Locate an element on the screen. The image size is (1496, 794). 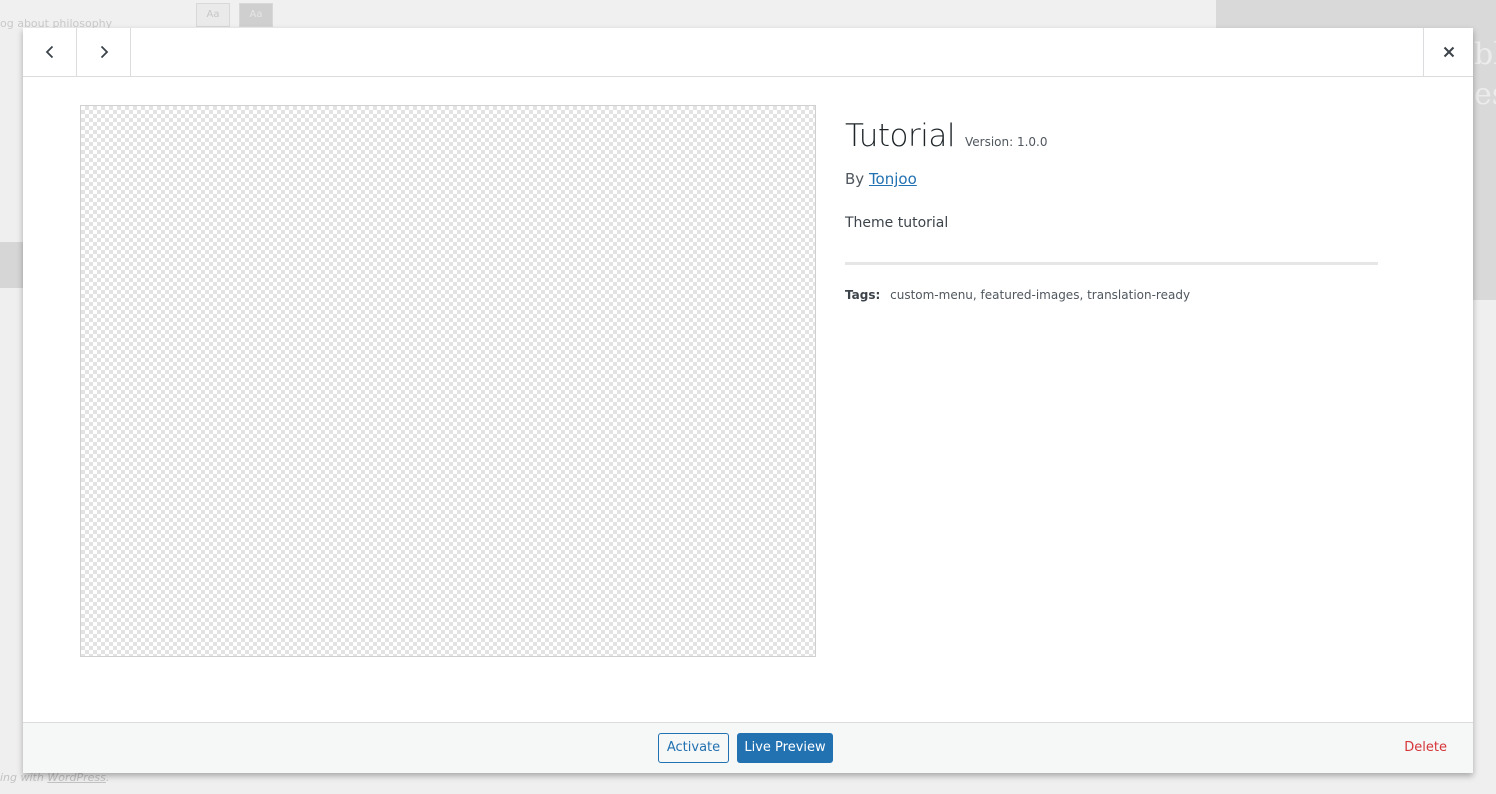
chevron-left-icon is located at coordinates (50, 52).